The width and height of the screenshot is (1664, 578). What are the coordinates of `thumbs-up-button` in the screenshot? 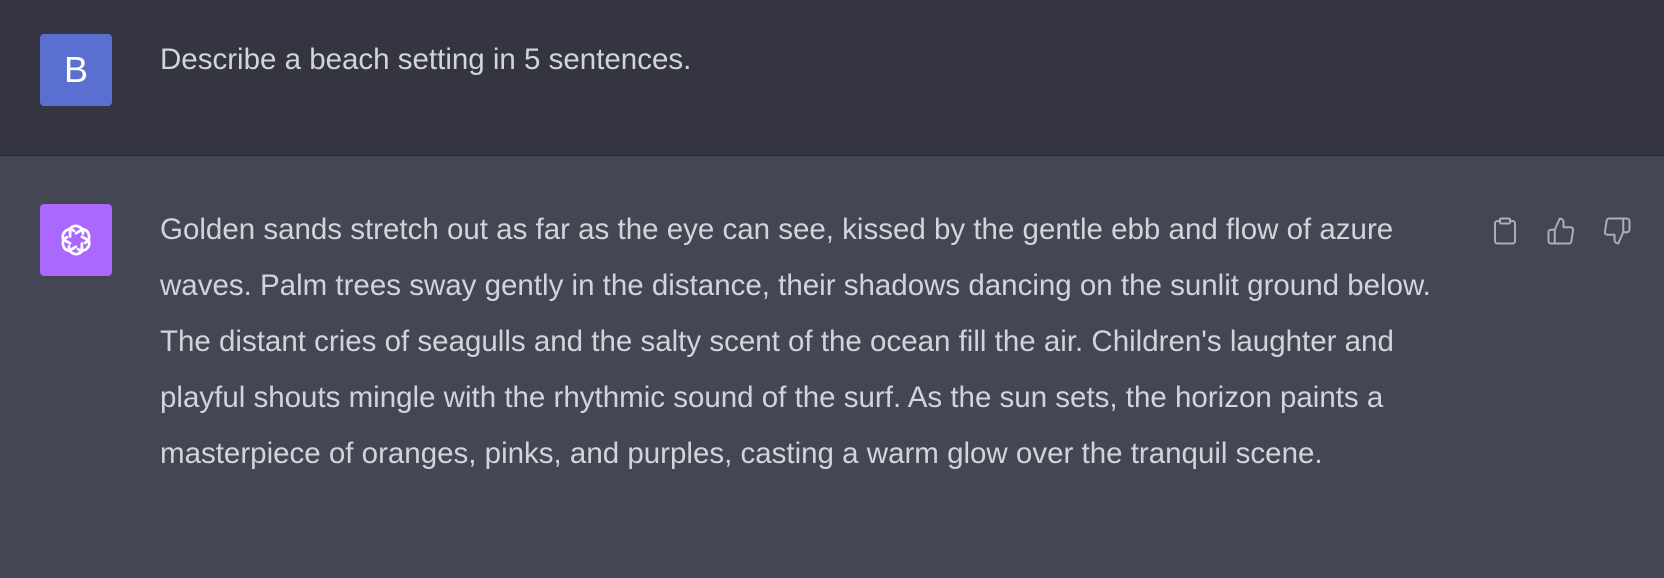 It's located at (1561, 231).